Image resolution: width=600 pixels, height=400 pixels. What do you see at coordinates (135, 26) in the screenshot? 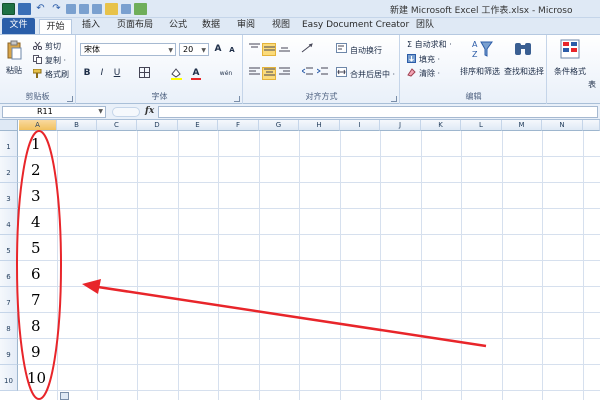
I see `tab-page-layout: 页面布局` at bounding box center [135, 26].